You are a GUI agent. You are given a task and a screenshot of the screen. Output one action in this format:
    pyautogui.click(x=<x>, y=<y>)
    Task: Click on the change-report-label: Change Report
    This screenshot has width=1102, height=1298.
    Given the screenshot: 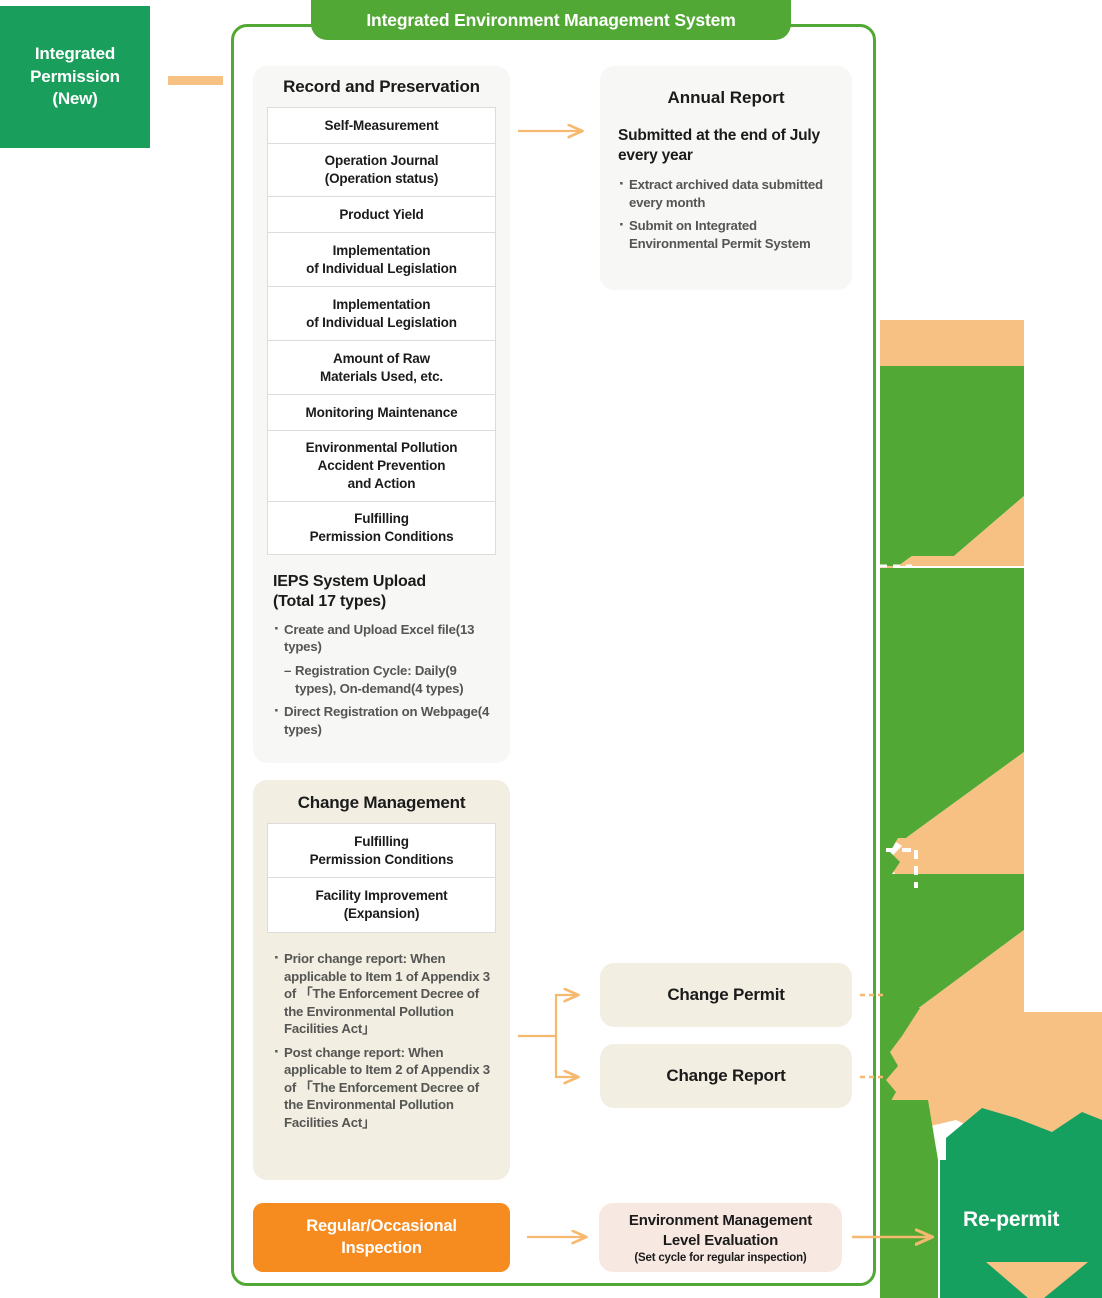 What is the action you would take?
    pyautogui.click(x=726, y=1075)
    